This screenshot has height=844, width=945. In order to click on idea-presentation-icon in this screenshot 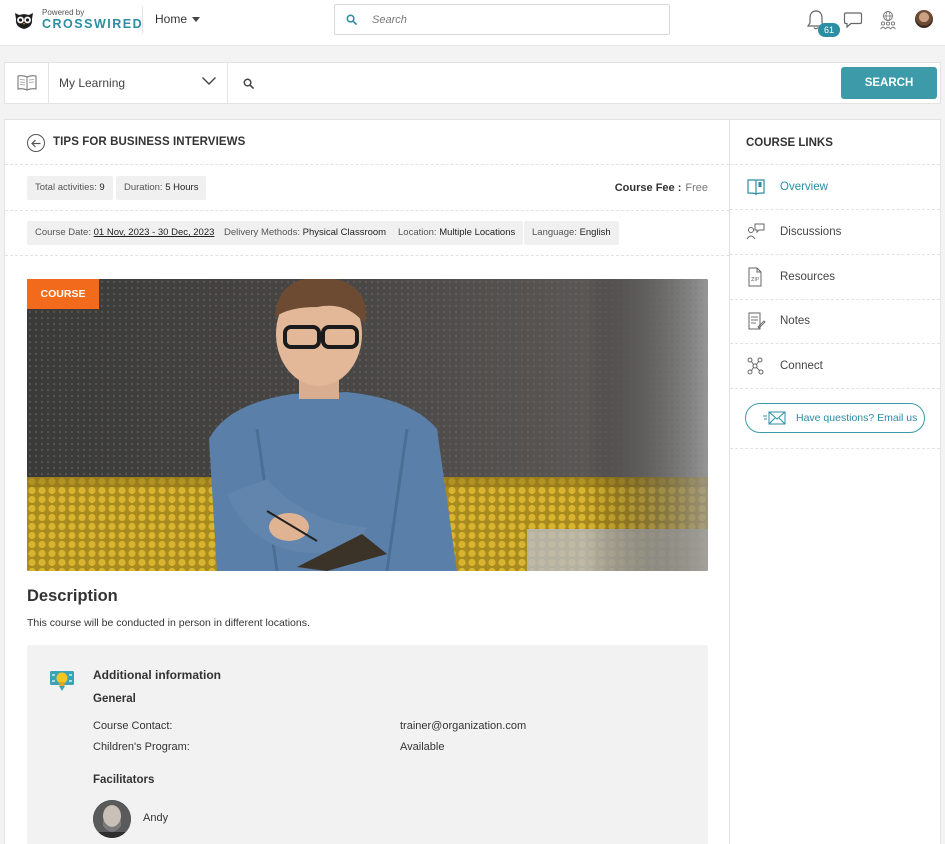, I will do `click(62, 681)`.